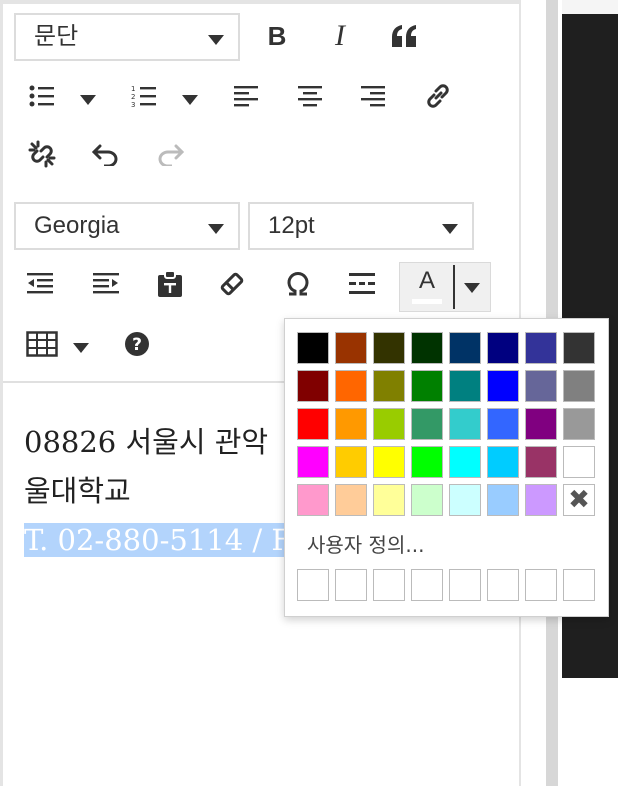 The image size is (618, 786). What do you see at coordinates (77, 225) in the screenshot?
I see `font-family-value: Georgia` at bounding box center [77, 225].